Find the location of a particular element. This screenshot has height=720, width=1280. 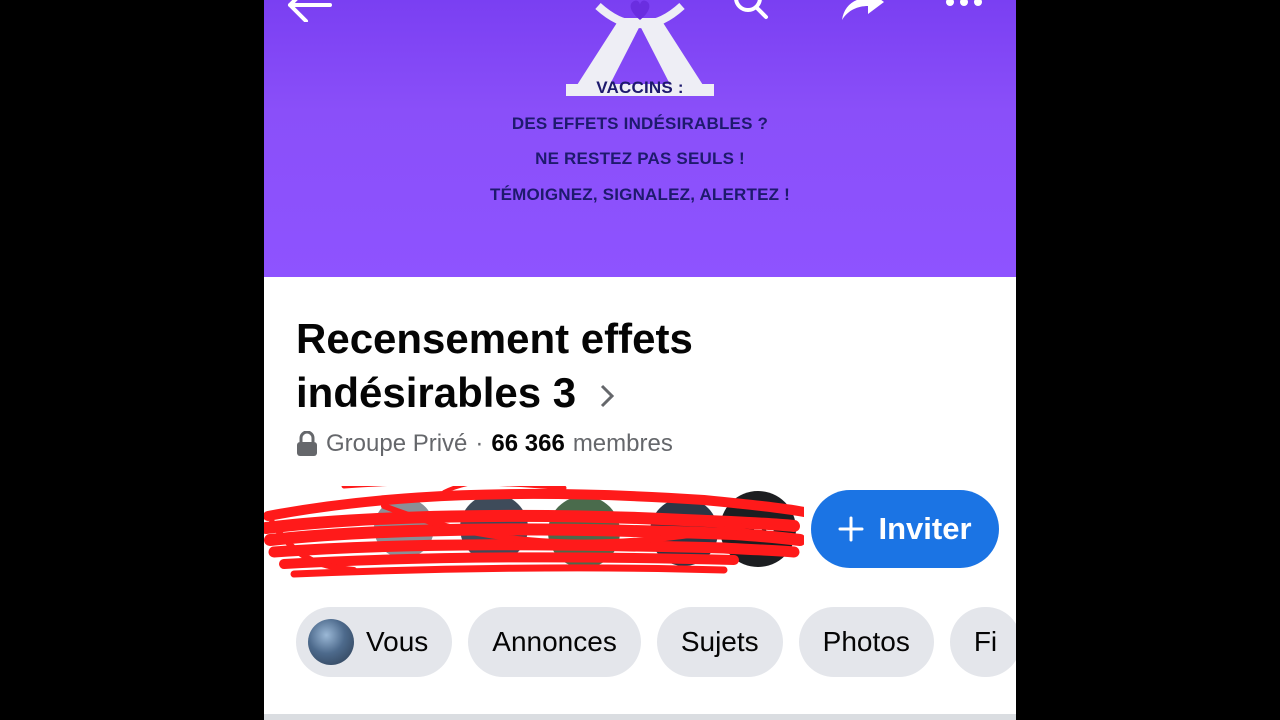

tab-sujets: Sujets is located at coordinates (719, 642).